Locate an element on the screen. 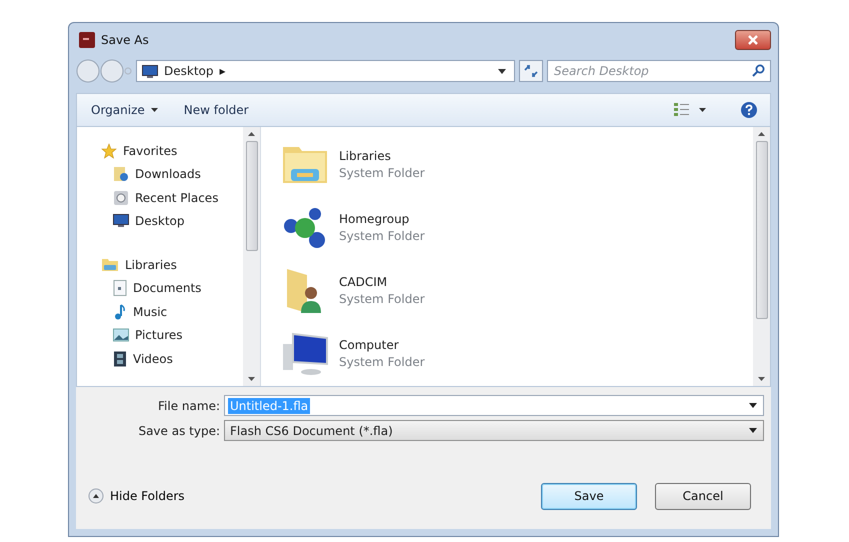 This screenshot has width=849, height=542. item-name: Homegroup is located at coordinates (374, 219).